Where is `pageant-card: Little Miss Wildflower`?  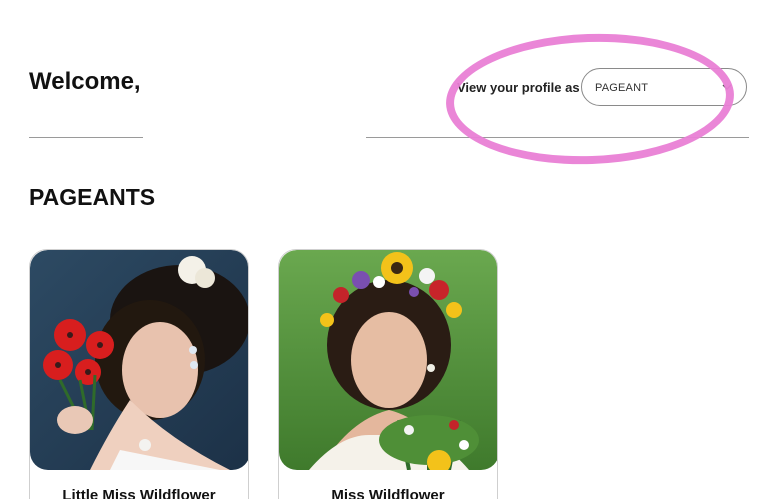 pageant-card: Little Miss Wildflower is located at coordinates (139, 374).